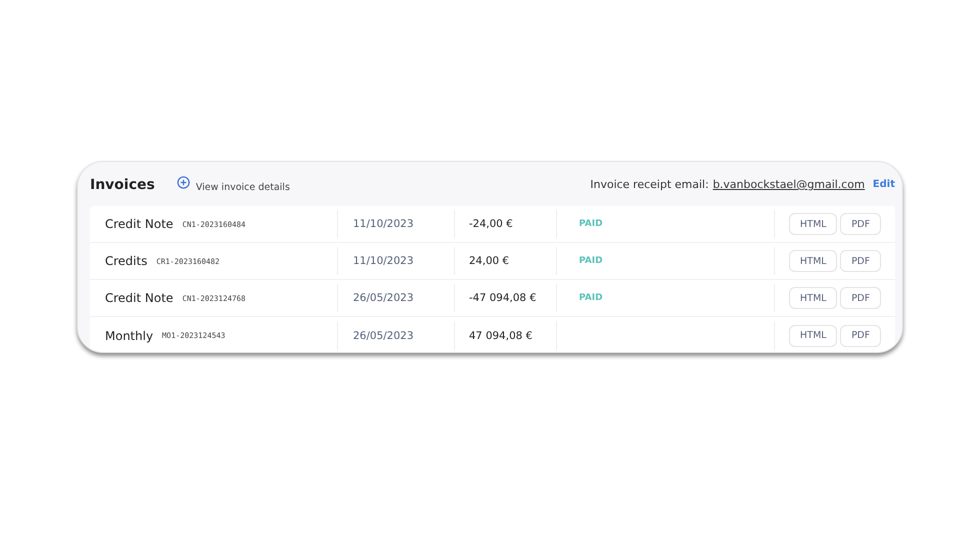 This screenshot has width=960, height=540. What do you see at coordinates (491, 224) in the screenshot?
I see `invoice-amount: -24,00 €` at bounding box center [491, 224].